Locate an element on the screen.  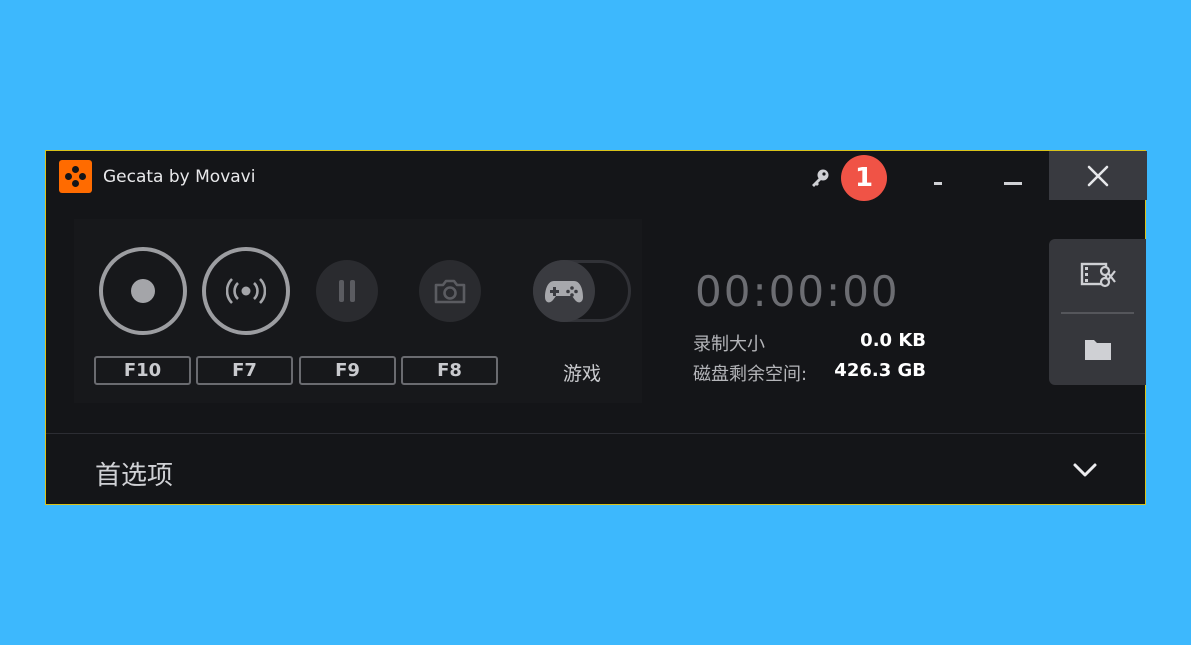
stream-icon is located at coordinates (246, 291).